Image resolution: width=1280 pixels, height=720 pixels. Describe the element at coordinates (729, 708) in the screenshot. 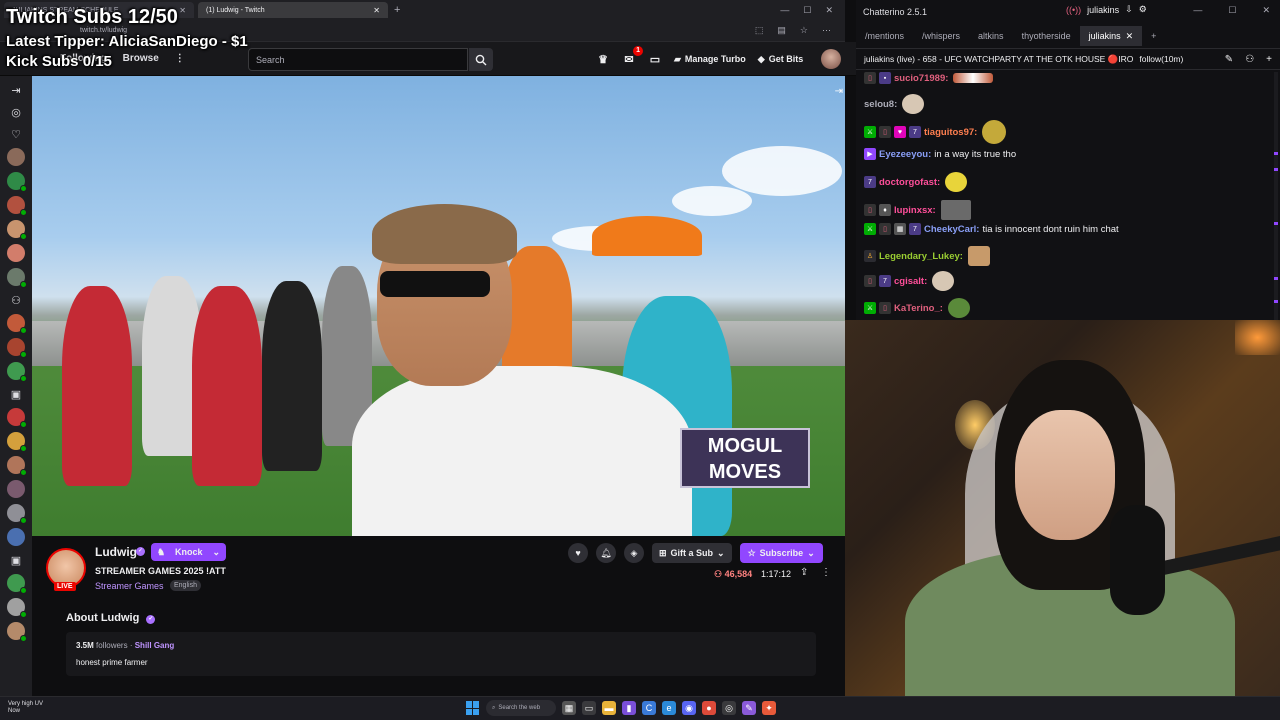

I see `obs-icon: ◎` at that location.